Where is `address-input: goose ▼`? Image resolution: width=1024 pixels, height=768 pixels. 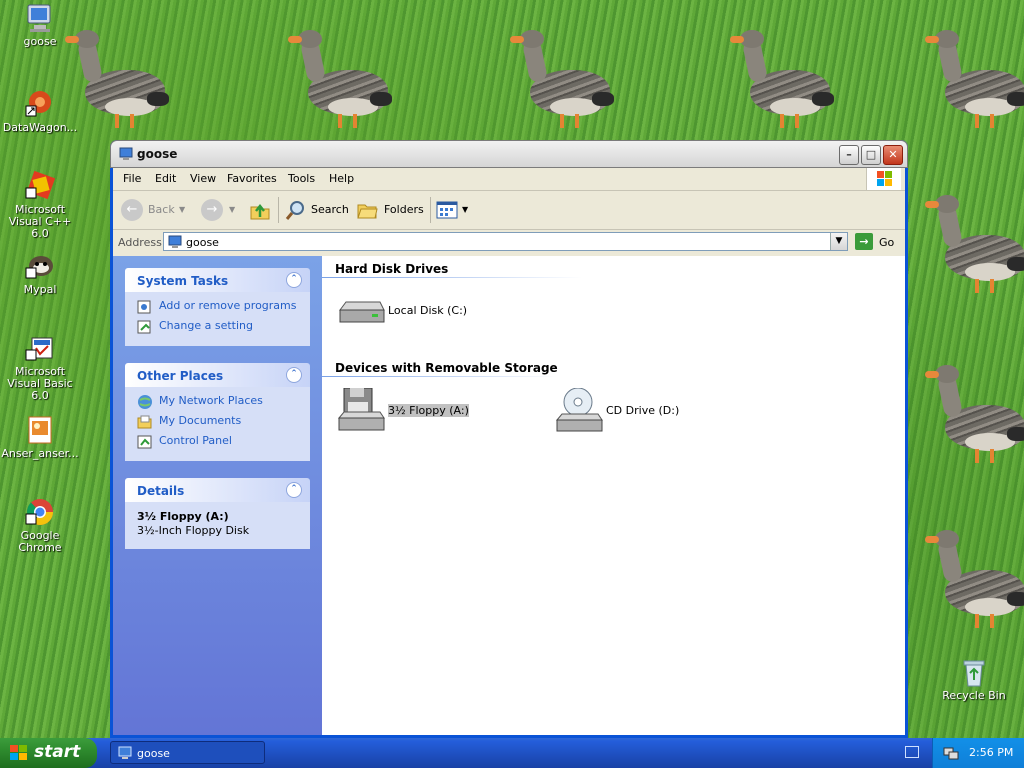
address-input: goose ▼ is located at coordinates (505, 241).